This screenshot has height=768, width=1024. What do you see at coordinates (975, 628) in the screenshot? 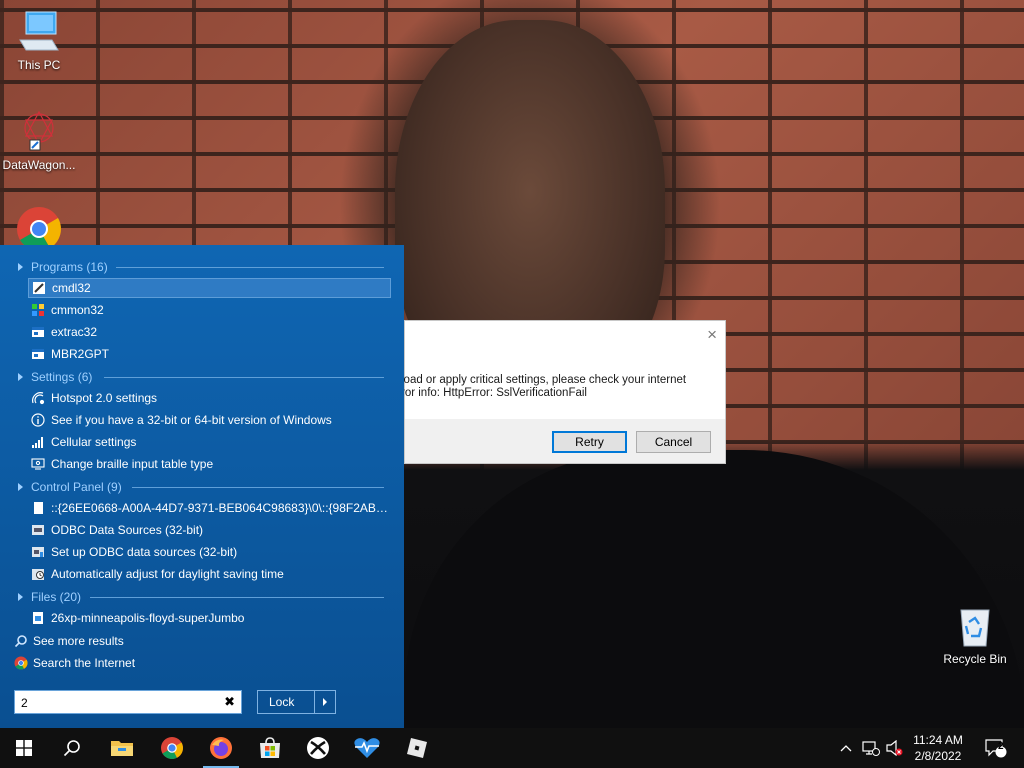
I see `recycle-bin-icon` at bounding box center [975, 628].